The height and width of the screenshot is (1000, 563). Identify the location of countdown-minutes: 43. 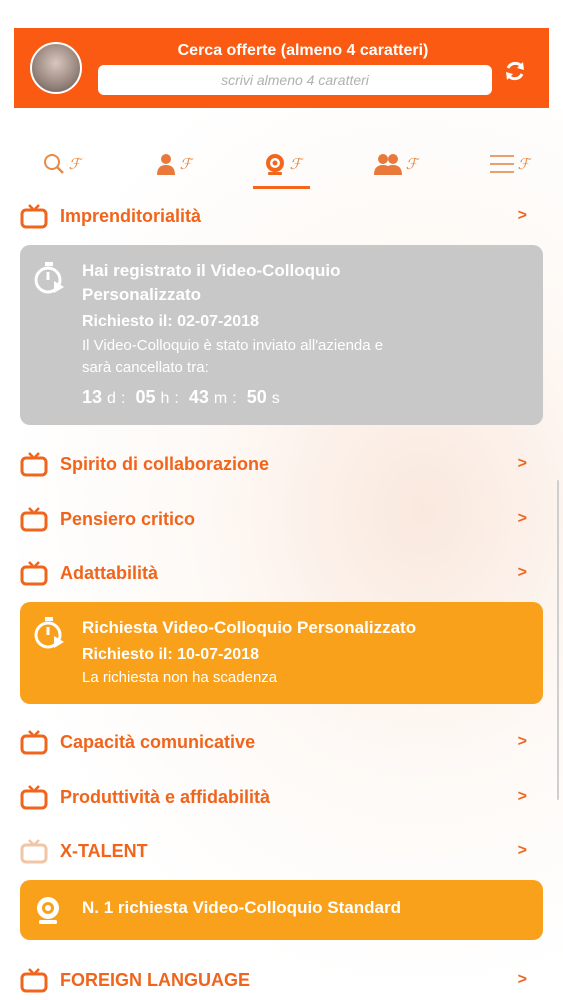
(198, 397).